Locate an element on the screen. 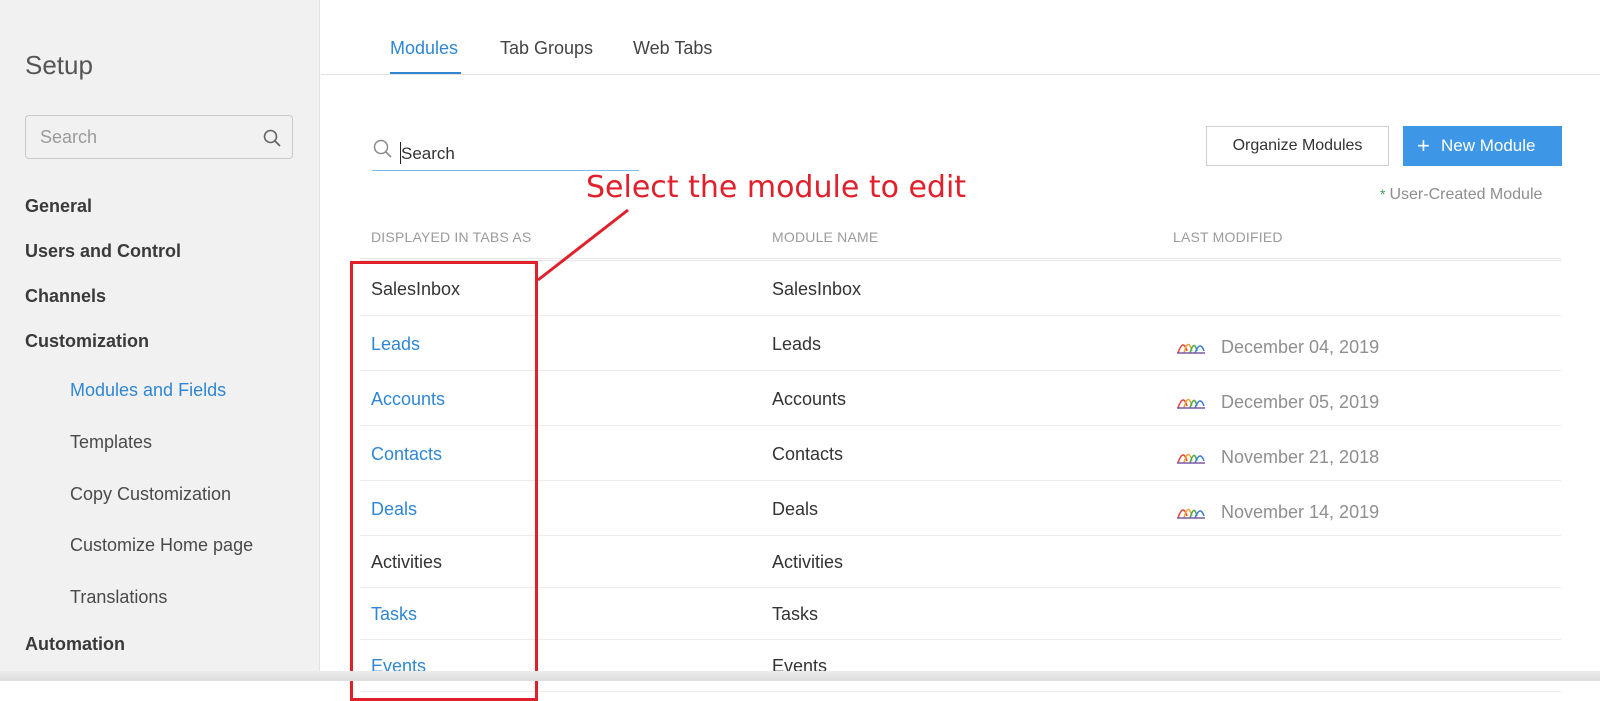 The height and width of the screenshot is (701, 1600). sidebar-search-input: Search is located at coordinates (159, 137).